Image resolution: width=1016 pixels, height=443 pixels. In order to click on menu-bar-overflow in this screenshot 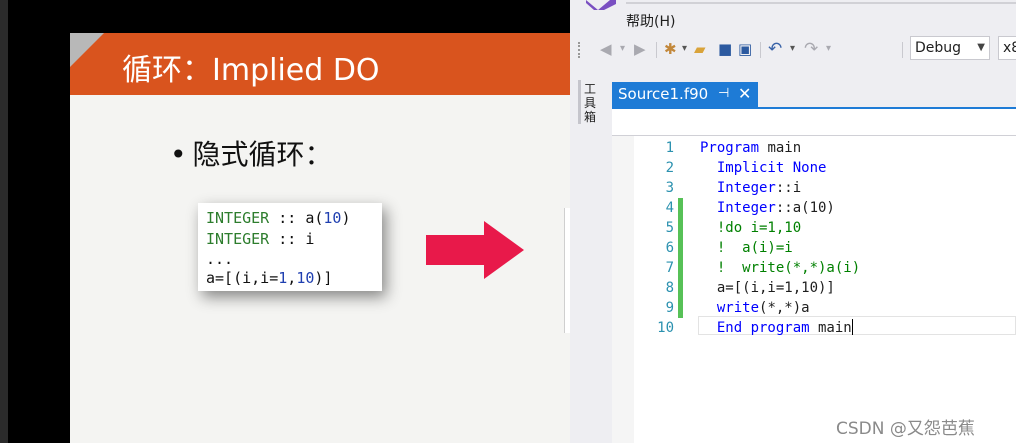, I will do `click(821, 3)`.